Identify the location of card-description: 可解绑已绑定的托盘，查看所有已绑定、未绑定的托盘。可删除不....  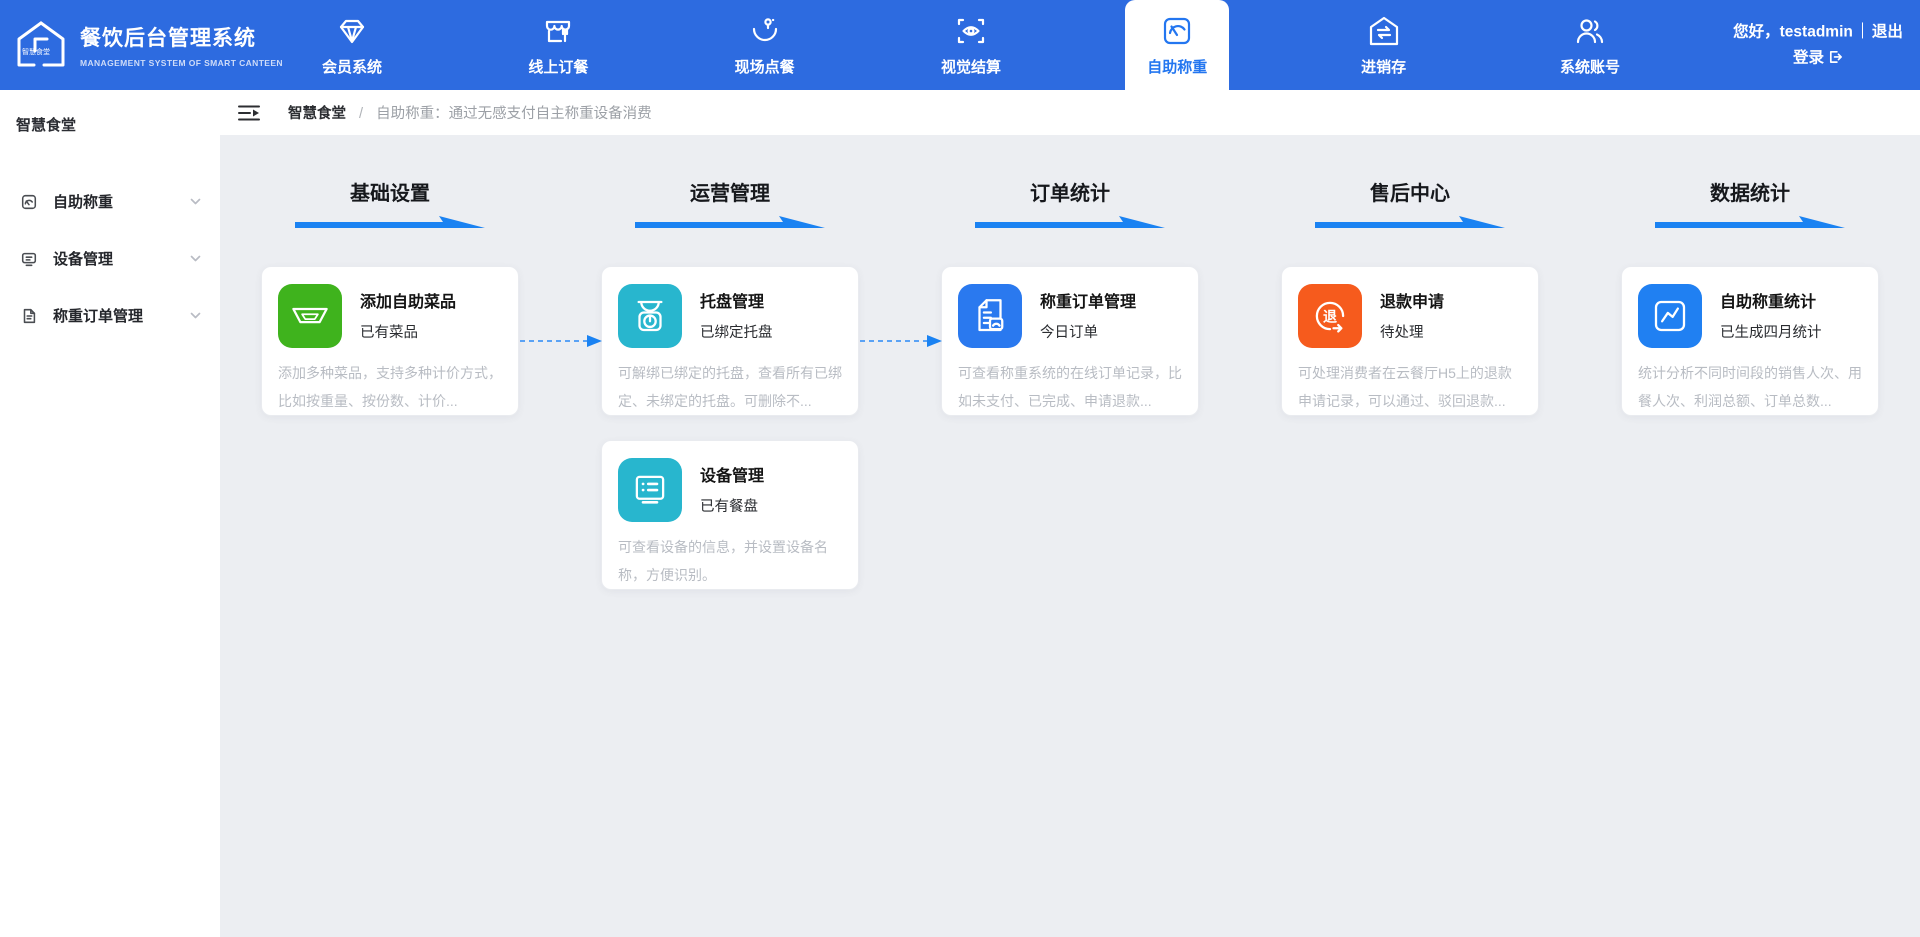
(730, 387).